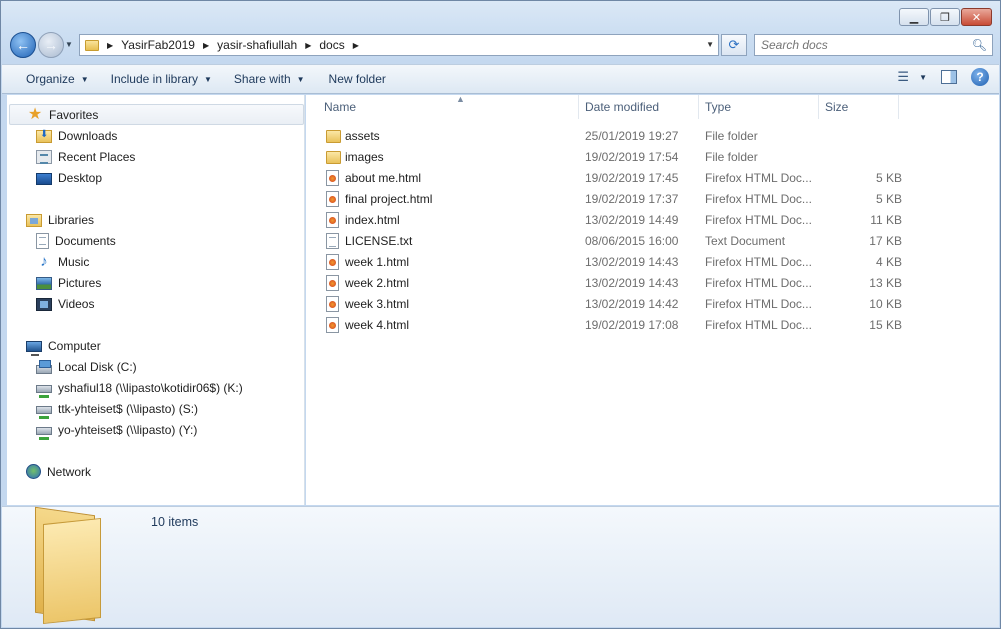  Describe the element at coordinates (612, 136) in the screenshot. I see `file-row: assets 25/01/2019 19:27 File folder` at that location.